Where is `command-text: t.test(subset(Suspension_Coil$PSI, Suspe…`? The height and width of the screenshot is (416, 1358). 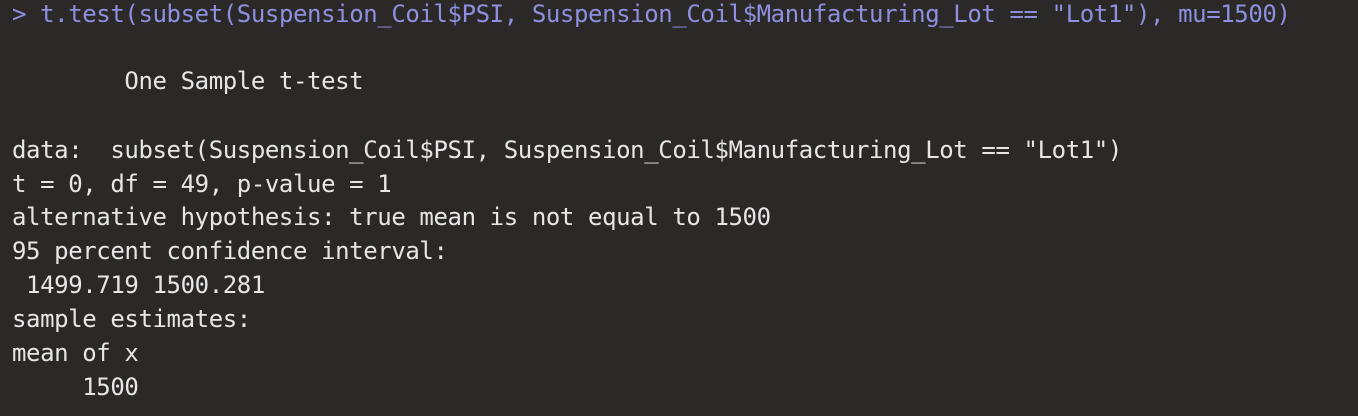 command-text: t.test(subset(Suspension_Coil$PSI, Suspe… is located at coordinates (665, 14).